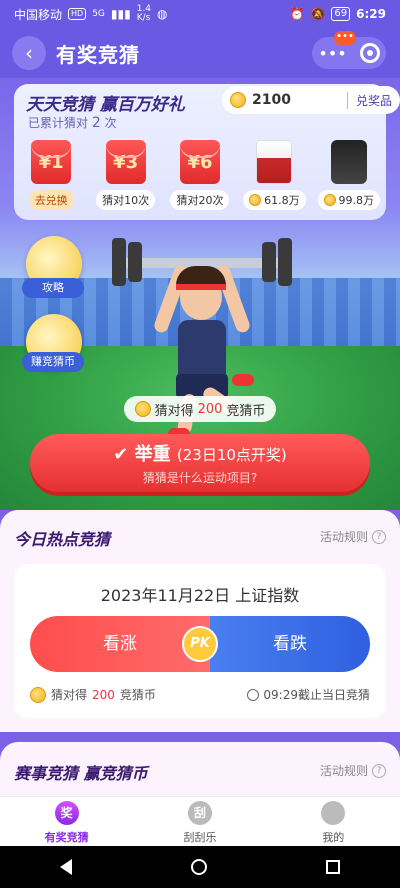 The height and width of the screenshot is (888, 400). I want to click on back-button: ‹, so click(29, 53).